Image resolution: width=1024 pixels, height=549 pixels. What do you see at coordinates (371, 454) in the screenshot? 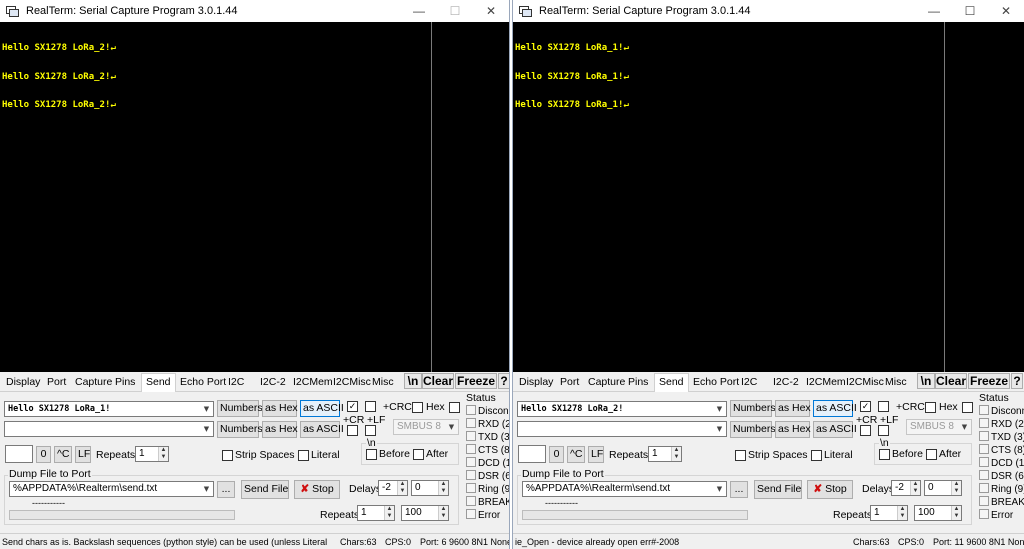
I see `before-checkbox` at bounding box center [371, 454].